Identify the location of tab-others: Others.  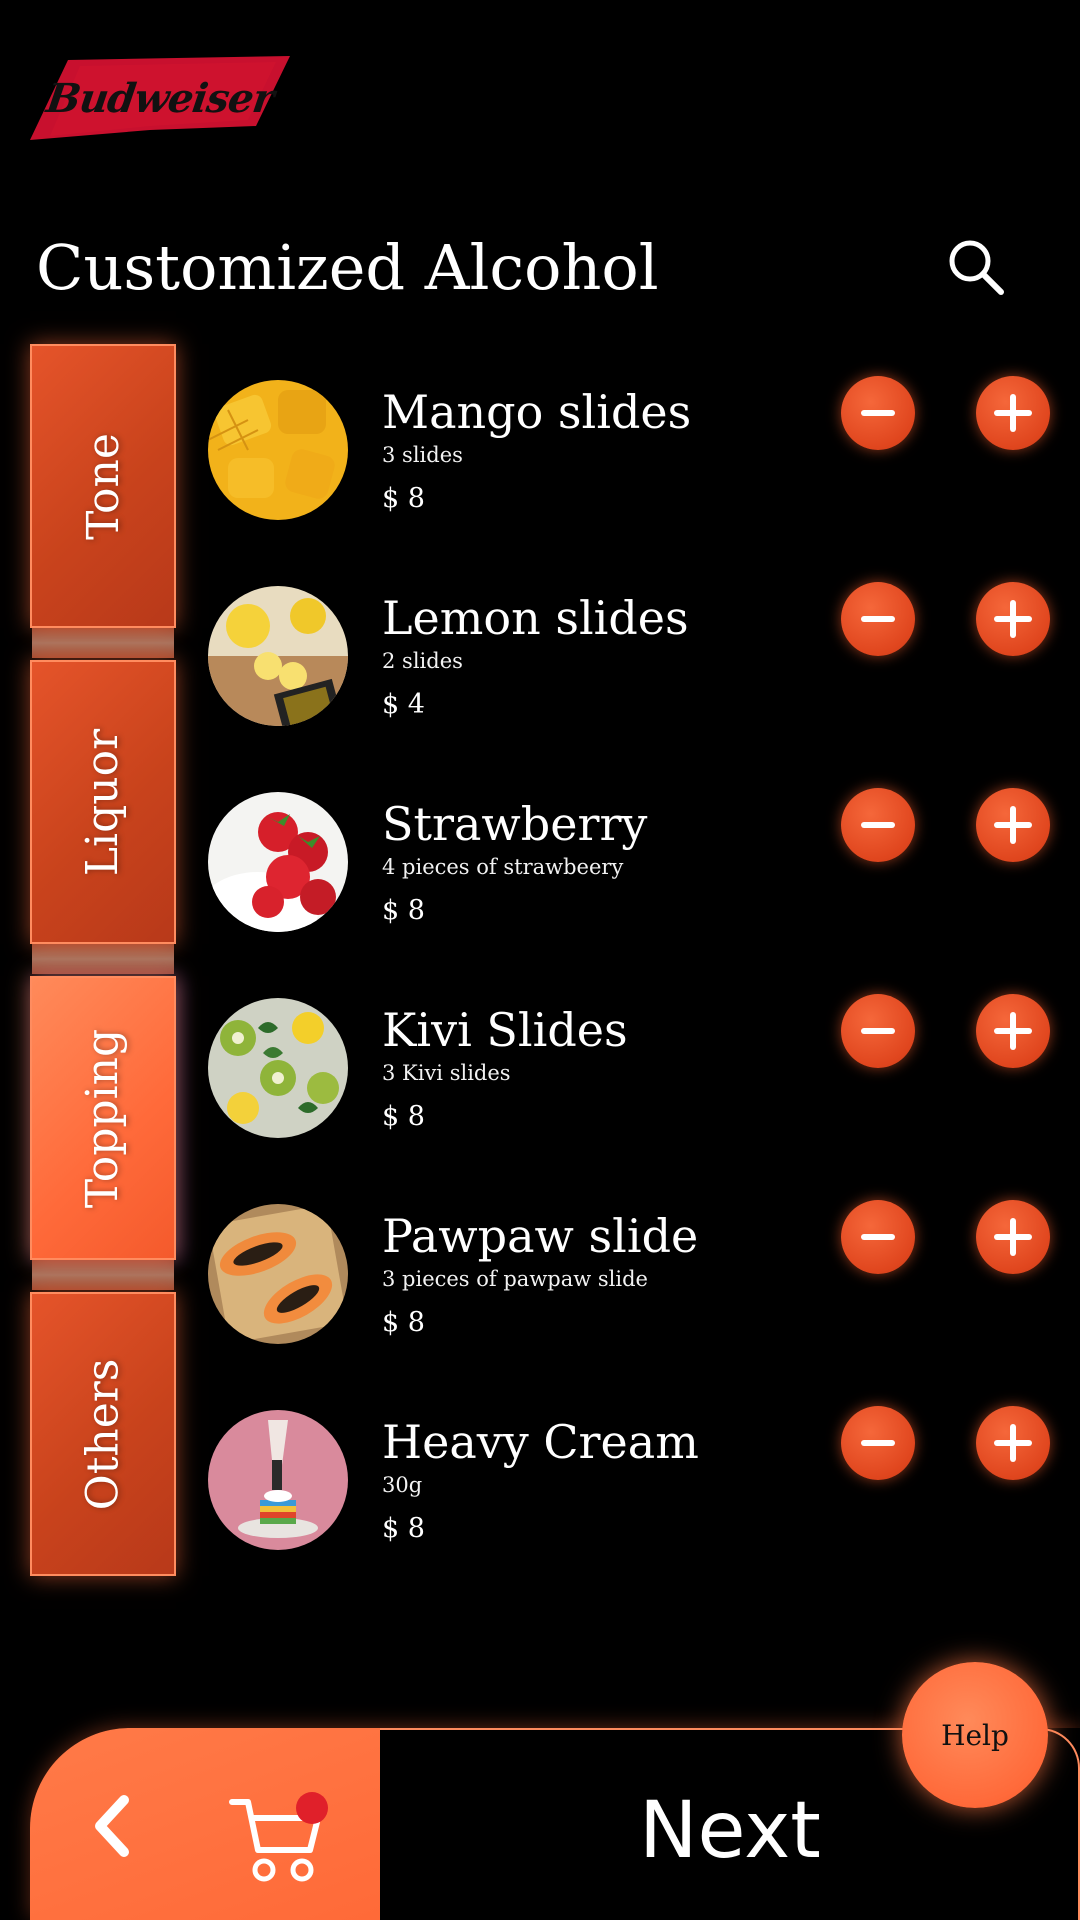
(103, 1434).